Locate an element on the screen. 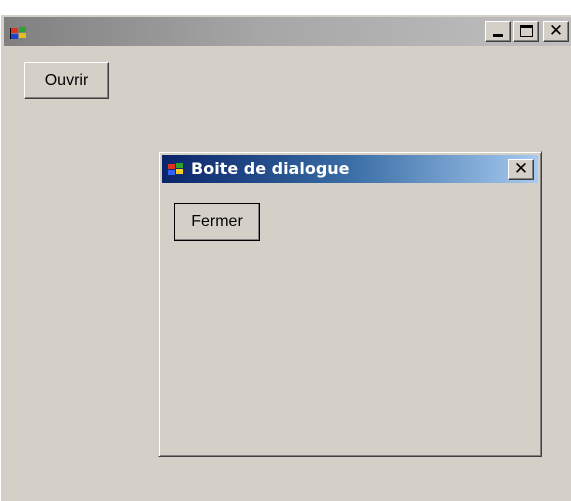 This screenshot has width=571, height=501. minimize-button is located at coordinates (498, 31).